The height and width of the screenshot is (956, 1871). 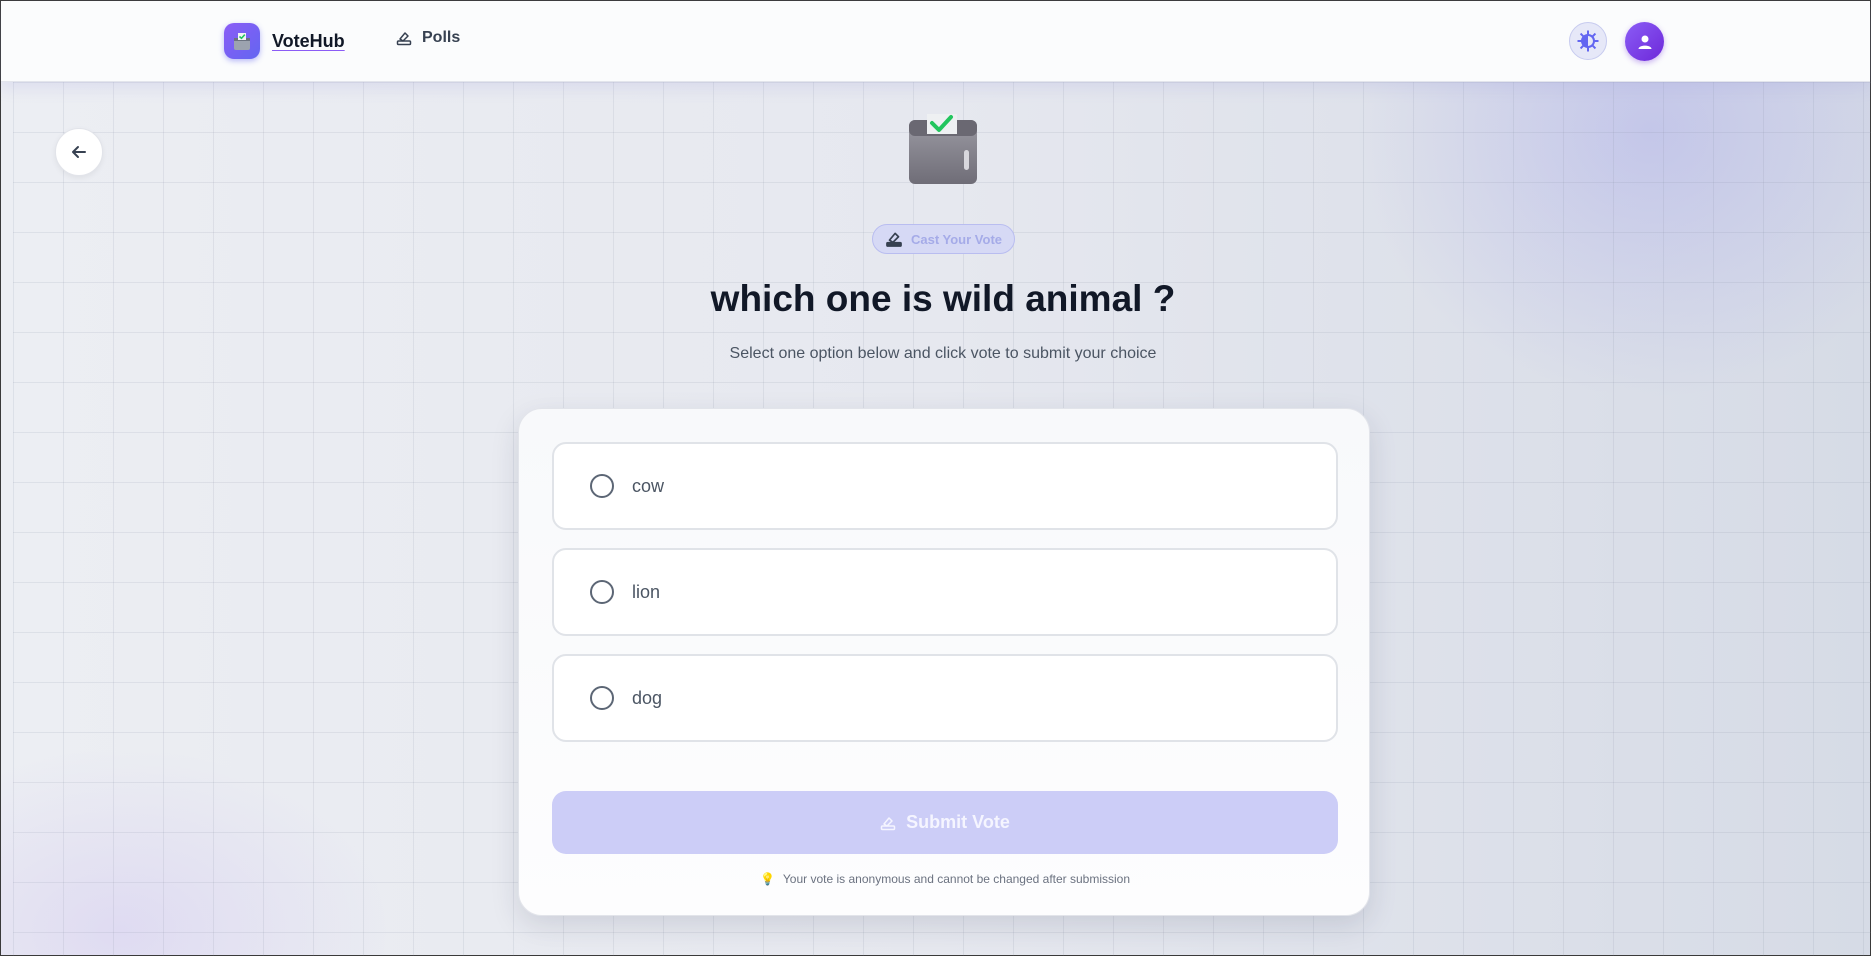 What do you see at coordinates (943, 298) in the screenshot?
I see `poll-question-title: which one is wild animal ?` at bounding box center [943, 298].